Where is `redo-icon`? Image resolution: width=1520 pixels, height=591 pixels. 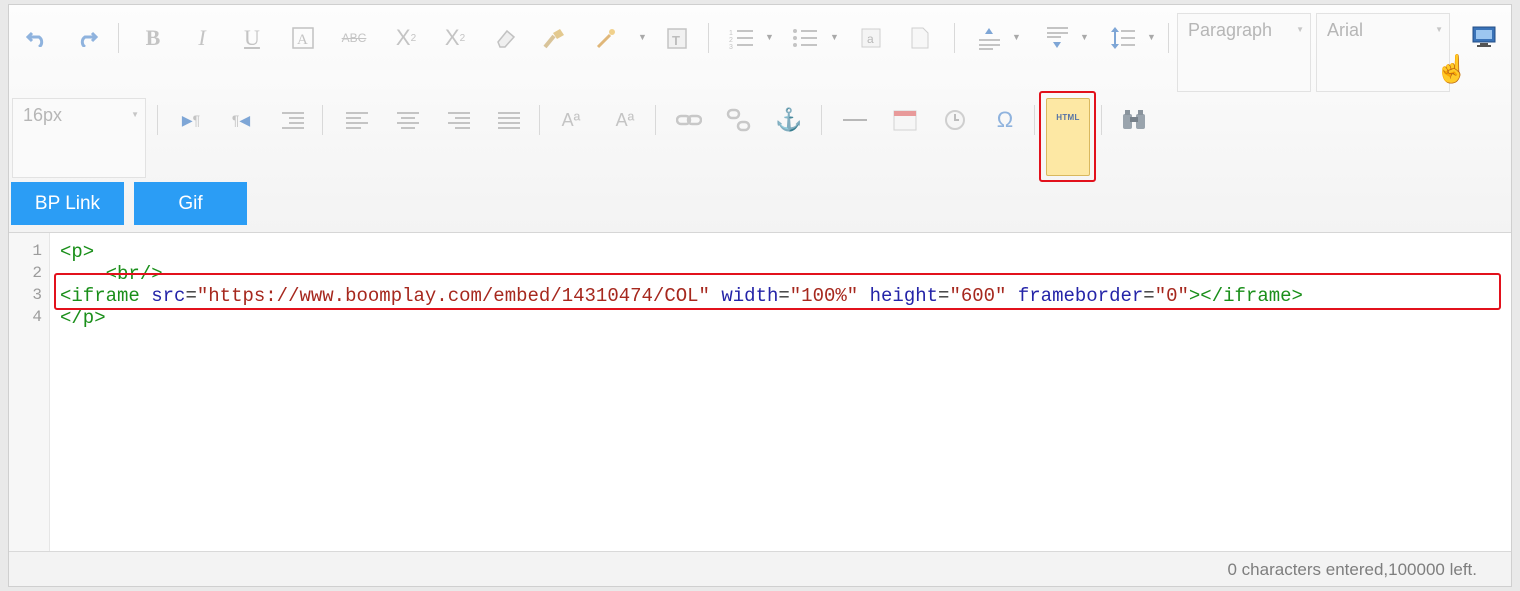 redo-icon is located at coordinates (87, 38).